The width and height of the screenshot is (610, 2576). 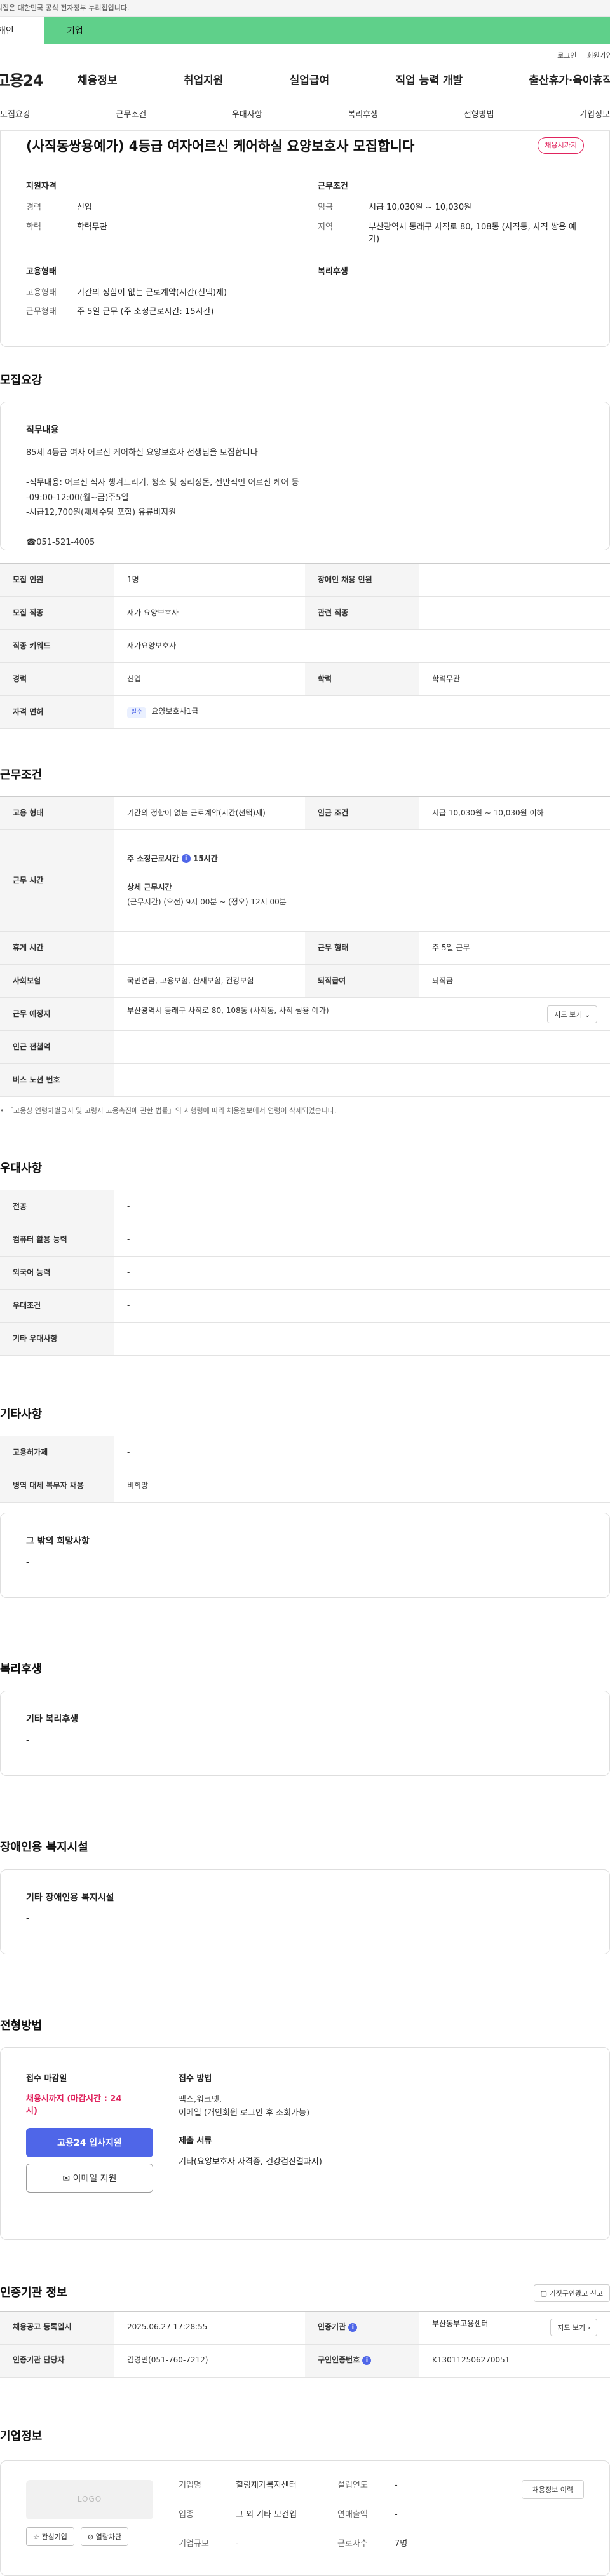 What do you see at coordinates (57, 646) in the screenshot?
I see `keyword-label: 직종 키워드` at bounding box center [57, 646].